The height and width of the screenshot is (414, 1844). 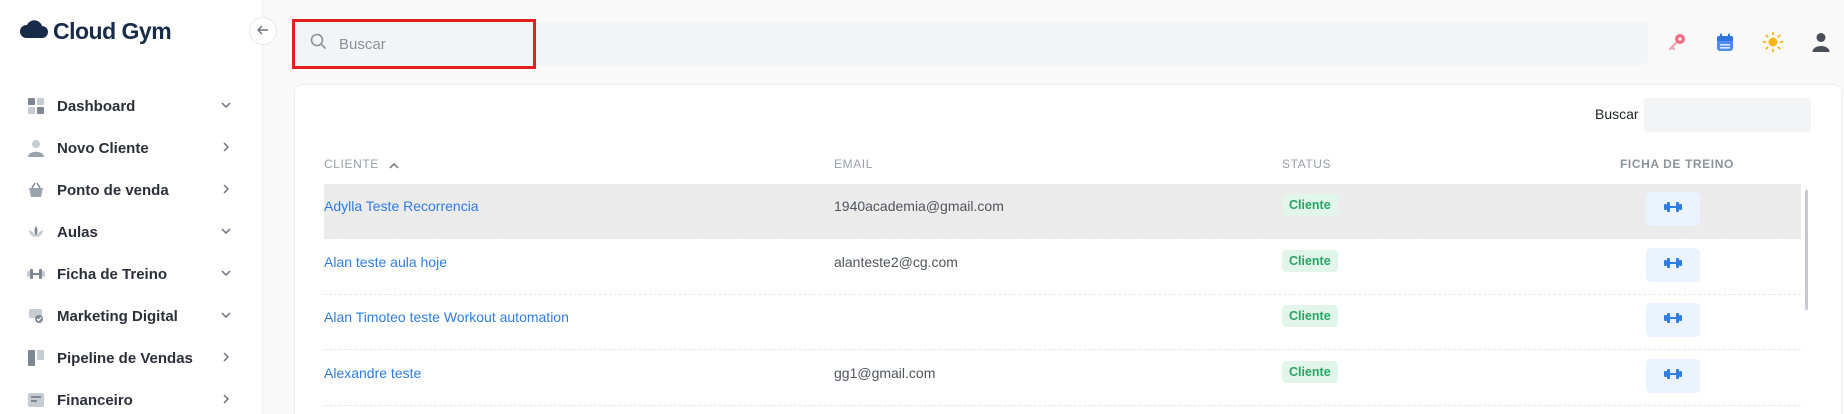 I want to click on table-row: Alexandre teste gg1@gmail.com Cliente, so click(x=1062, y=378).